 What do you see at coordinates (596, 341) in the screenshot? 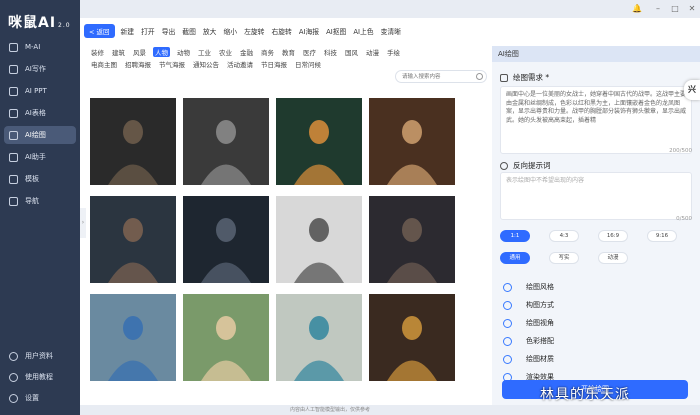
I see `panel-option-3: 色彩搭配` at bounding box center [596, 341].